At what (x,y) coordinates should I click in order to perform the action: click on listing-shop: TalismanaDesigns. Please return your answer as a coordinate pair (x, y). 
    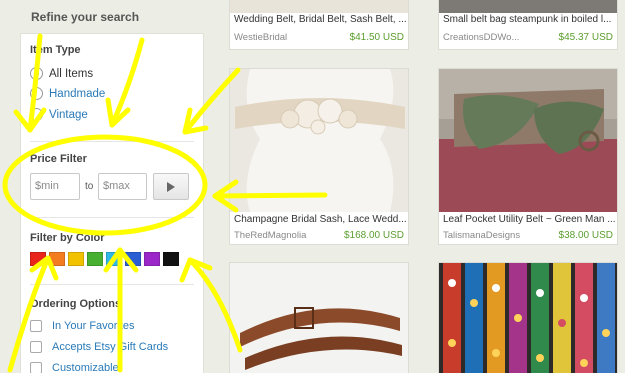
    Looking at the image, I should click on (481, 235).